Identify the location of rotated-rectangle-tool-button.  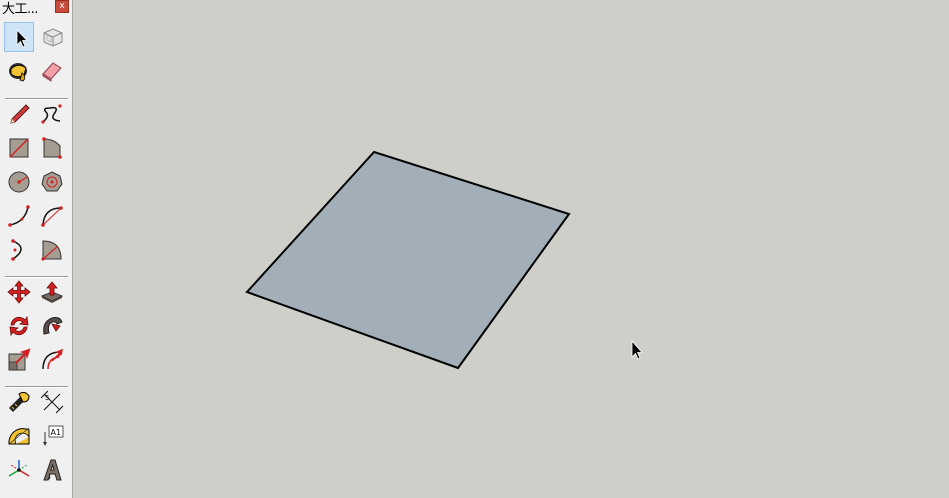
(52, 148).